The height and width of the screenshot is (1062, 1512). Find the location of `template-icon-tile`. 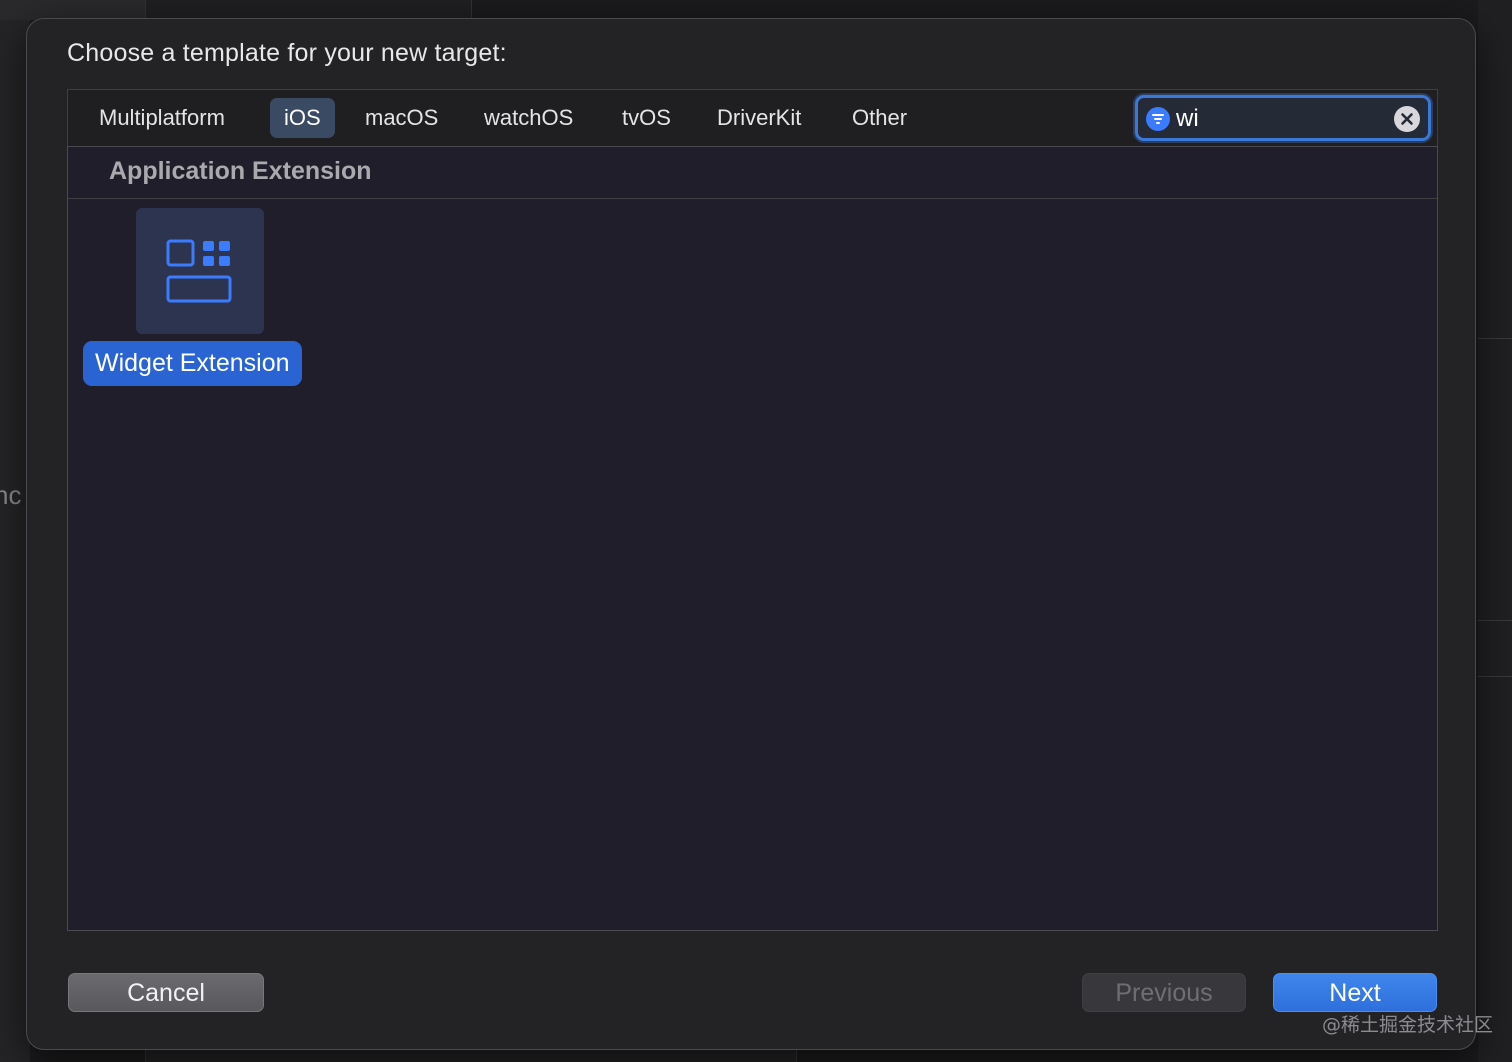

template-icon-tile is located at coordinates (200, 271).